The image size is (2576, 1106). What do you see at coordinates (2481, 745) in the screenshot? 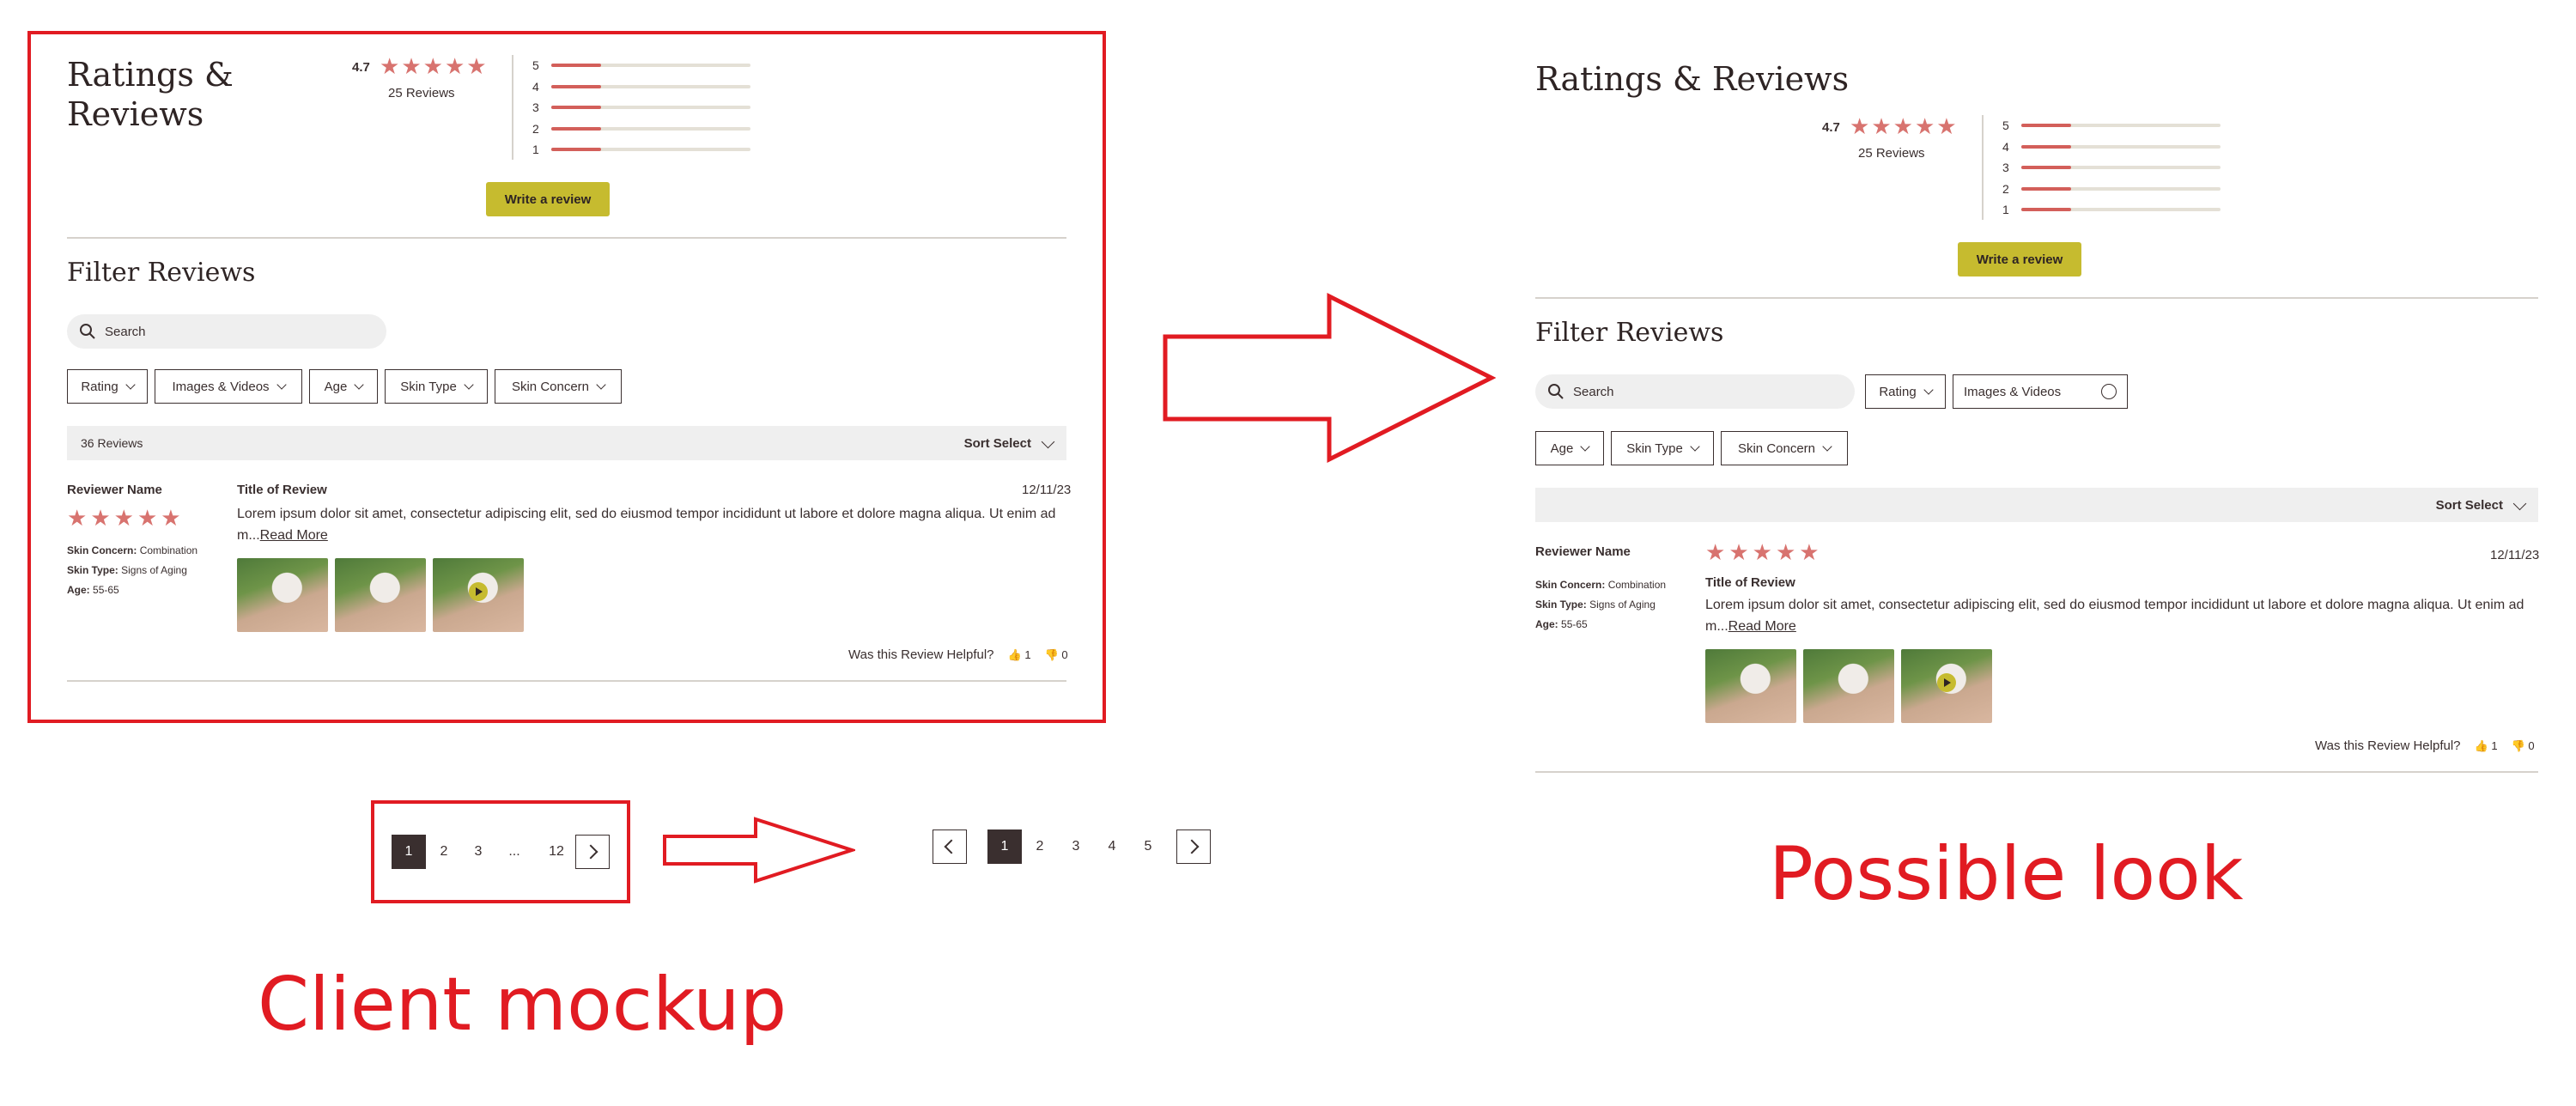
I see `thumbs-up-icon: 👍` at bounding box center [2481, 745].